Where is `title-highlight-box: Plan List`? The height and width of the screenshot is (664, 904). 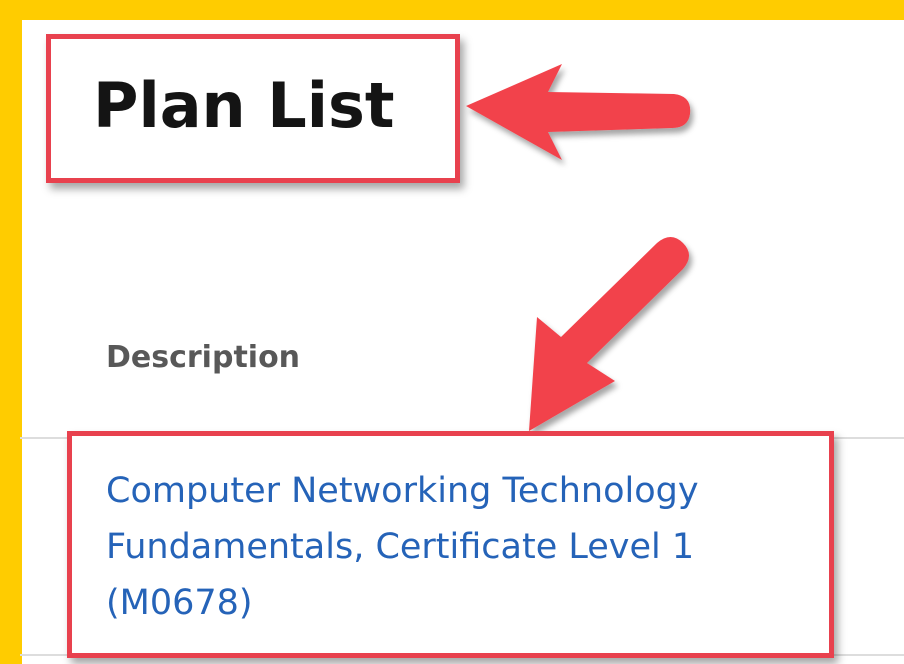 title-highlight-box: Plan List is located at coordinates (253, 108).